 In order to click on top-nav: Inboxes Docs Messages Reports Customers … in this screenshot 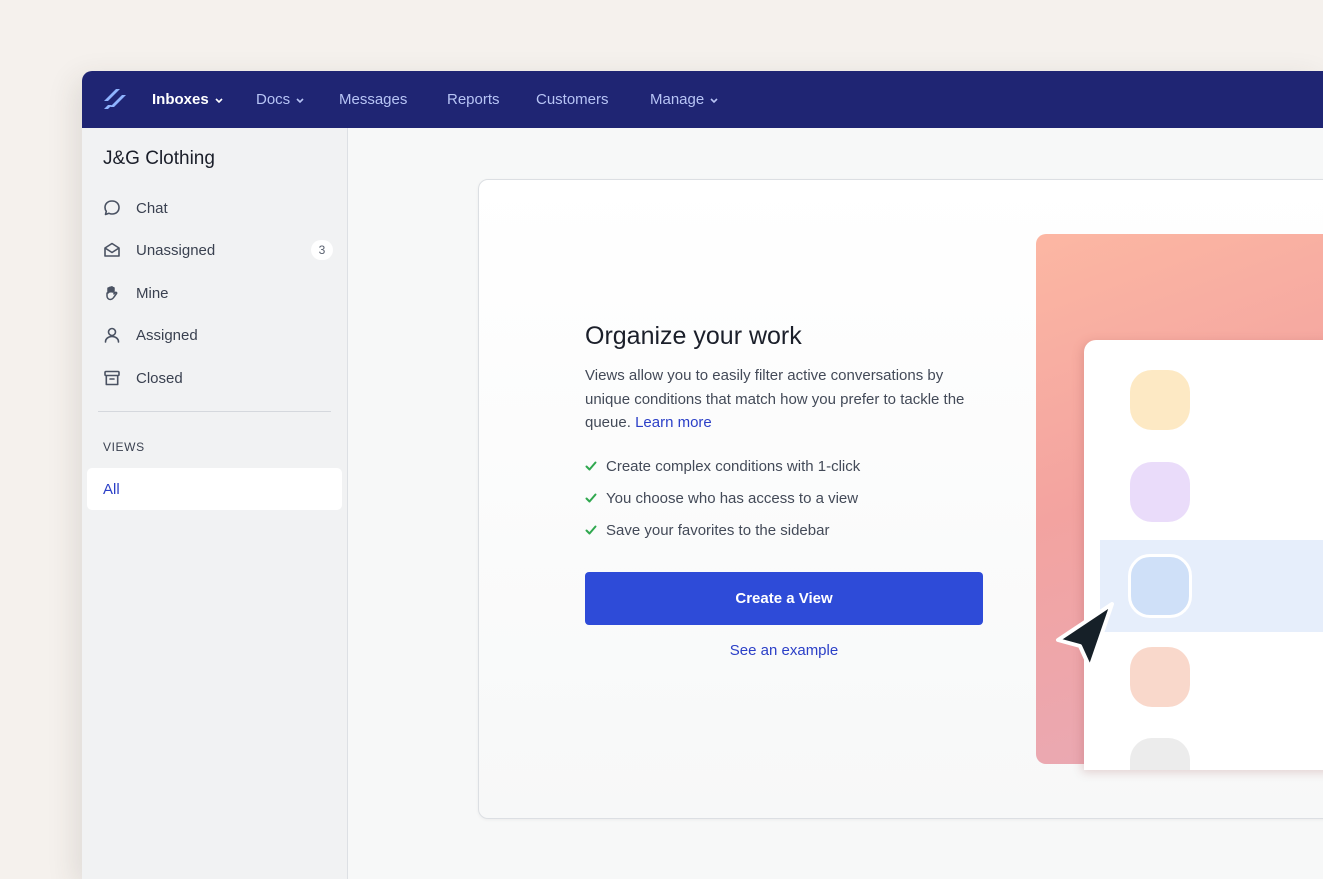, I will do `click(702, 99)`.